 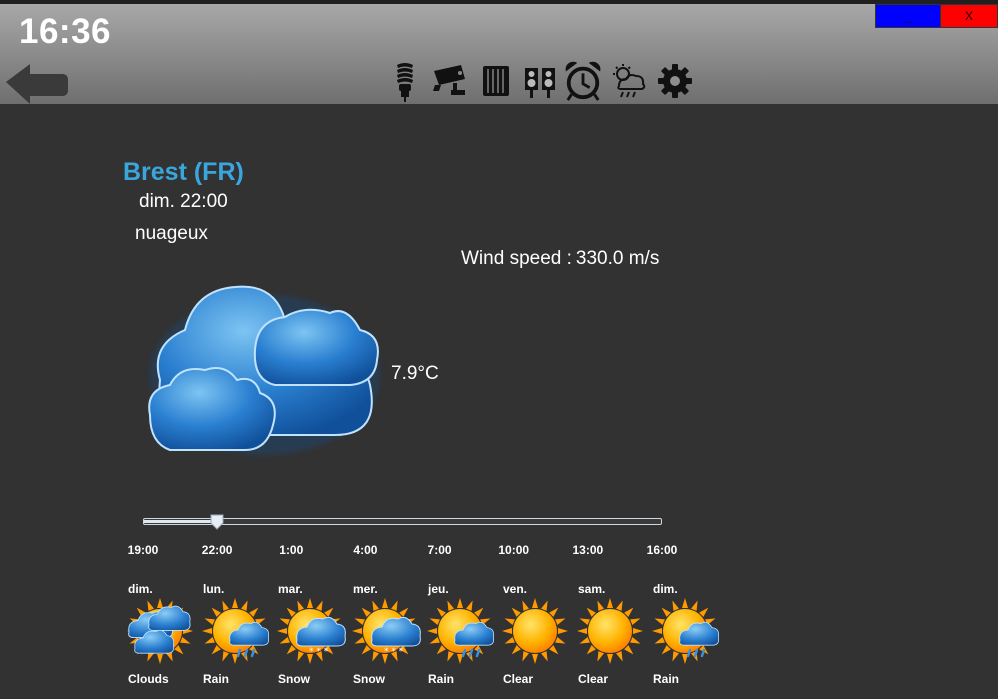 I want to click on timeline-slider-thumb, so click(x=217, y=522).